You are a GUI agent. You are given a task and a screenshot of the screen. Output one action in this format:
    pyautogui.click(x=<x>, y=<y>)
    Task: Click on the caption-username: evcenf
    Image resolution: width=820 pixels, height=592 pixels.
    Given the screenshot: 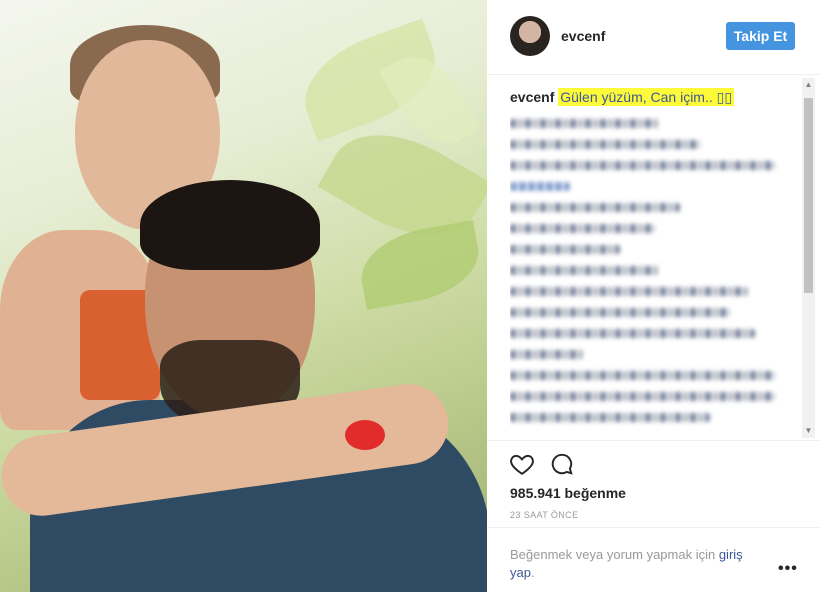 What is the action you would take?
    pyautogui.click(x=532, y=97)
    